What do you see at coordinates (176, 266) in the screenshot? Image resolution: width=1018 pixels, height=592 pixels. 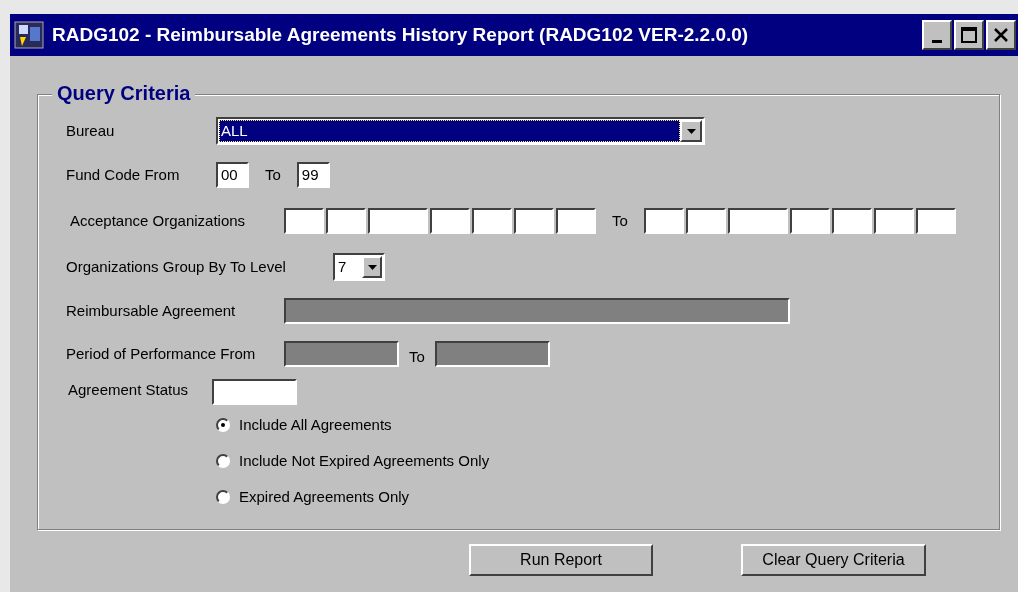 I see `field-label: Organizations Group By To Level` at bounding box center [176, 266].